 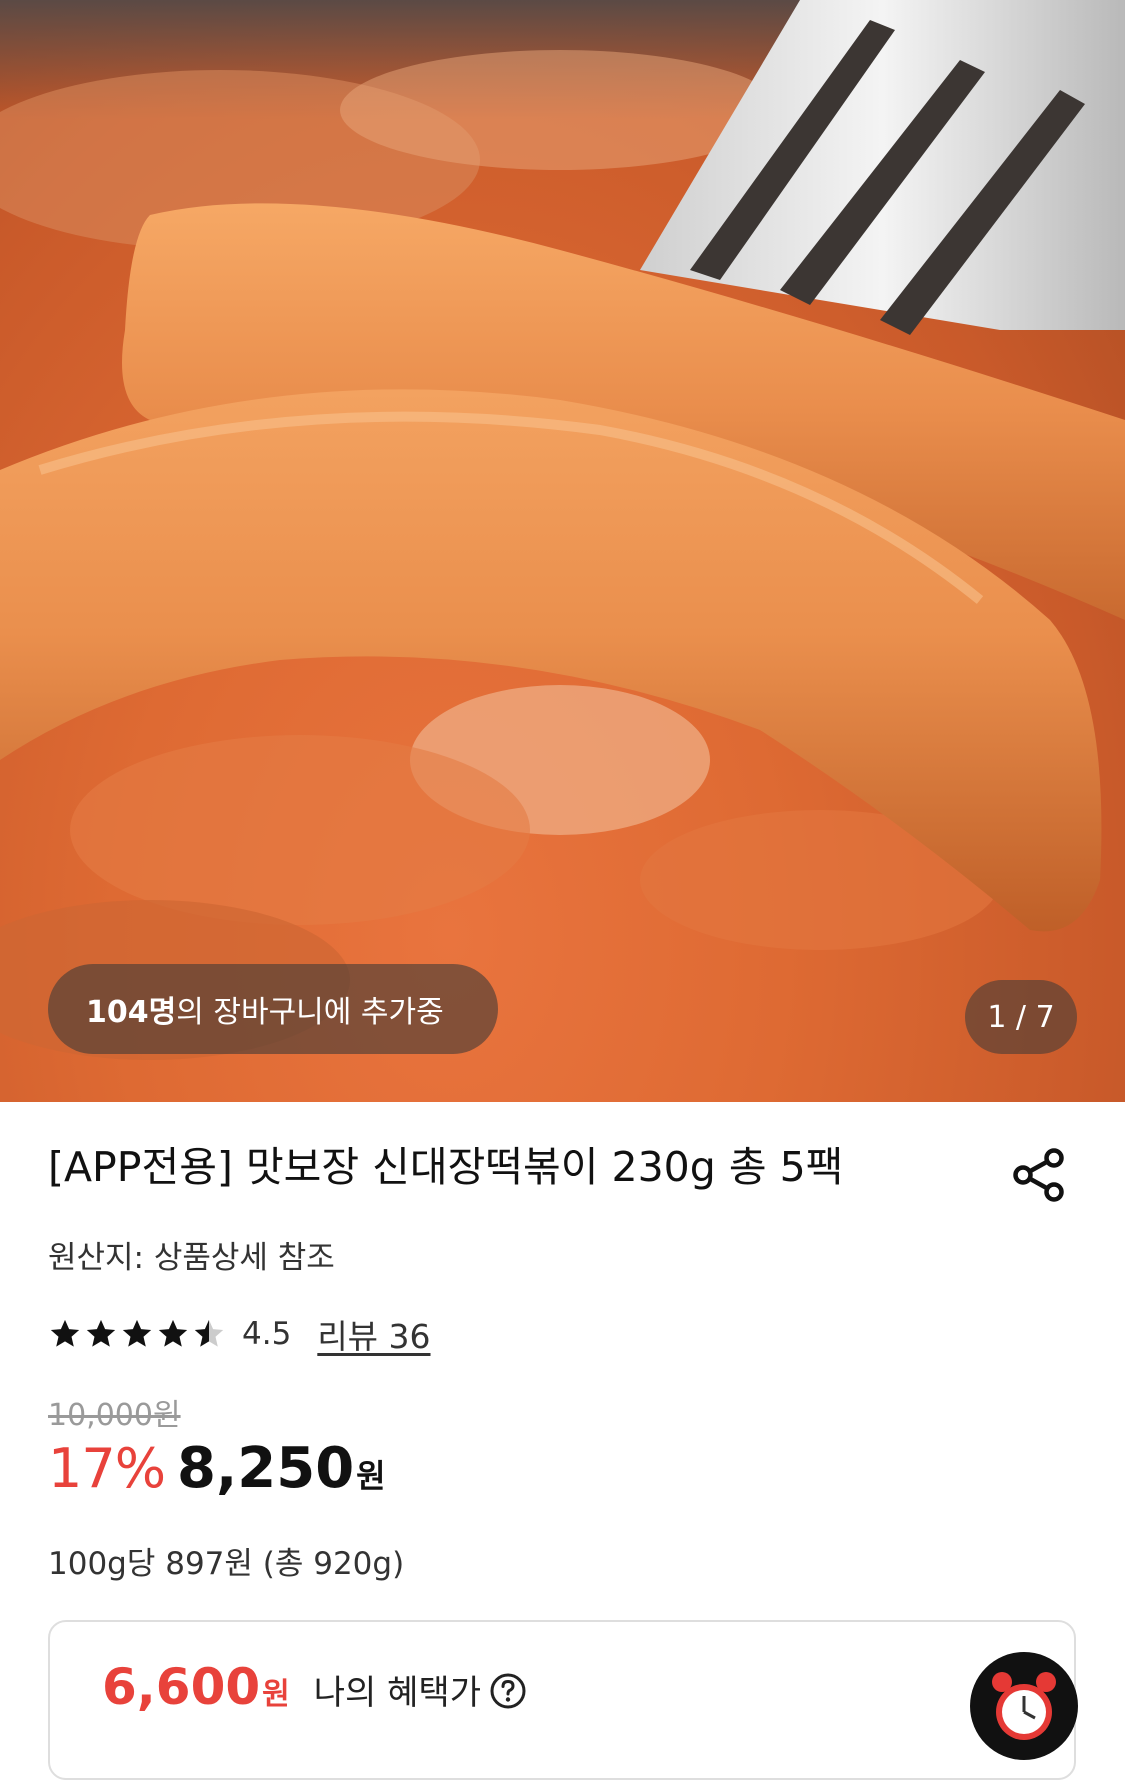 What do you see at coordinates (226, 1564) in the screenshot?
I see `unit-price: 100g당 897원 (총 920g)` at bounding box center [226, 1564].